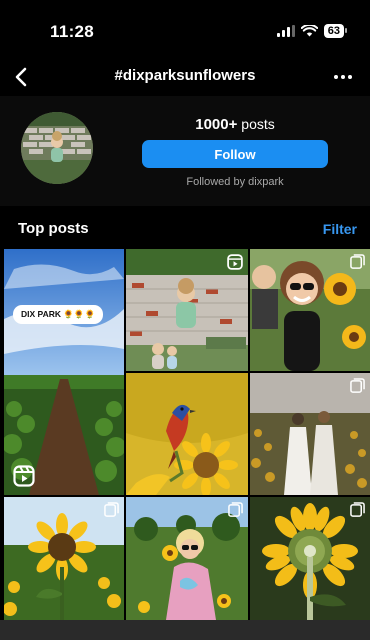 This screenshot has height=640, width=370. I want to click on hashtag-avatar, so click(57, 148).